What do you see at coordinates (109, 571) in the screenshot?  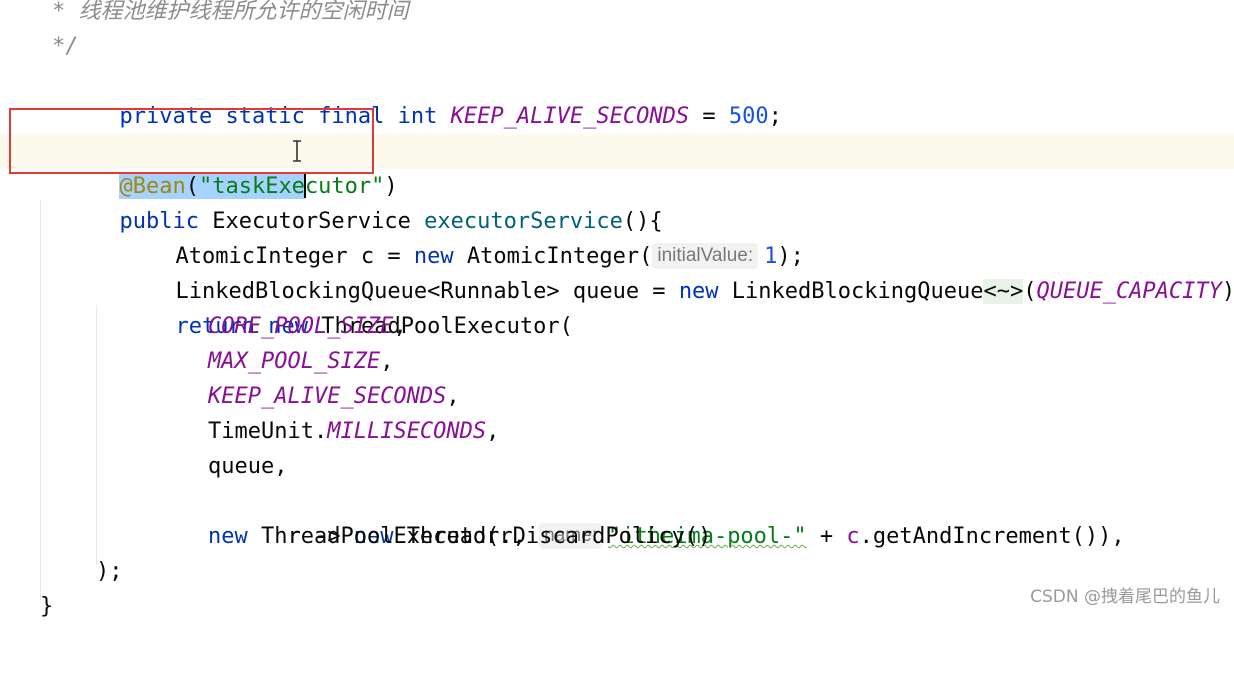 I see `punctuation: );` at bounding box center [109, 571].